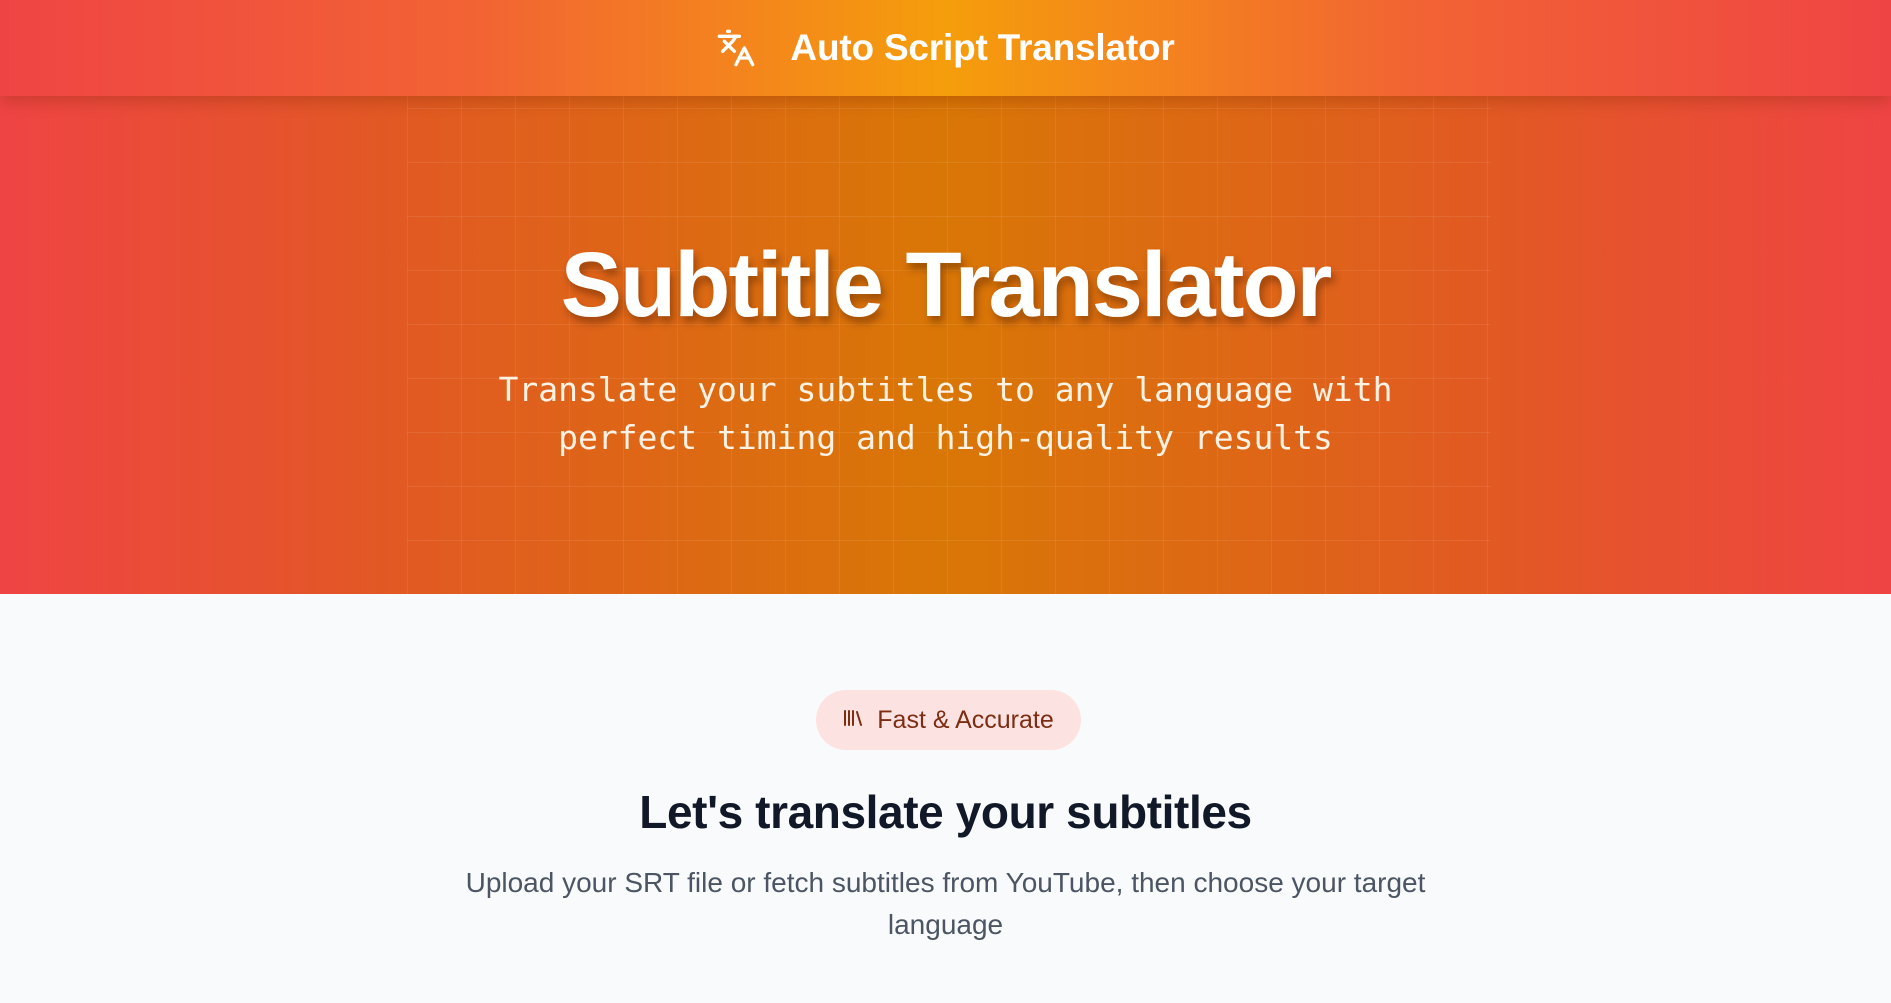 The image size is (1891, 1003). I want to click on brand-title: Auto Script Translator, so click(982, 47).